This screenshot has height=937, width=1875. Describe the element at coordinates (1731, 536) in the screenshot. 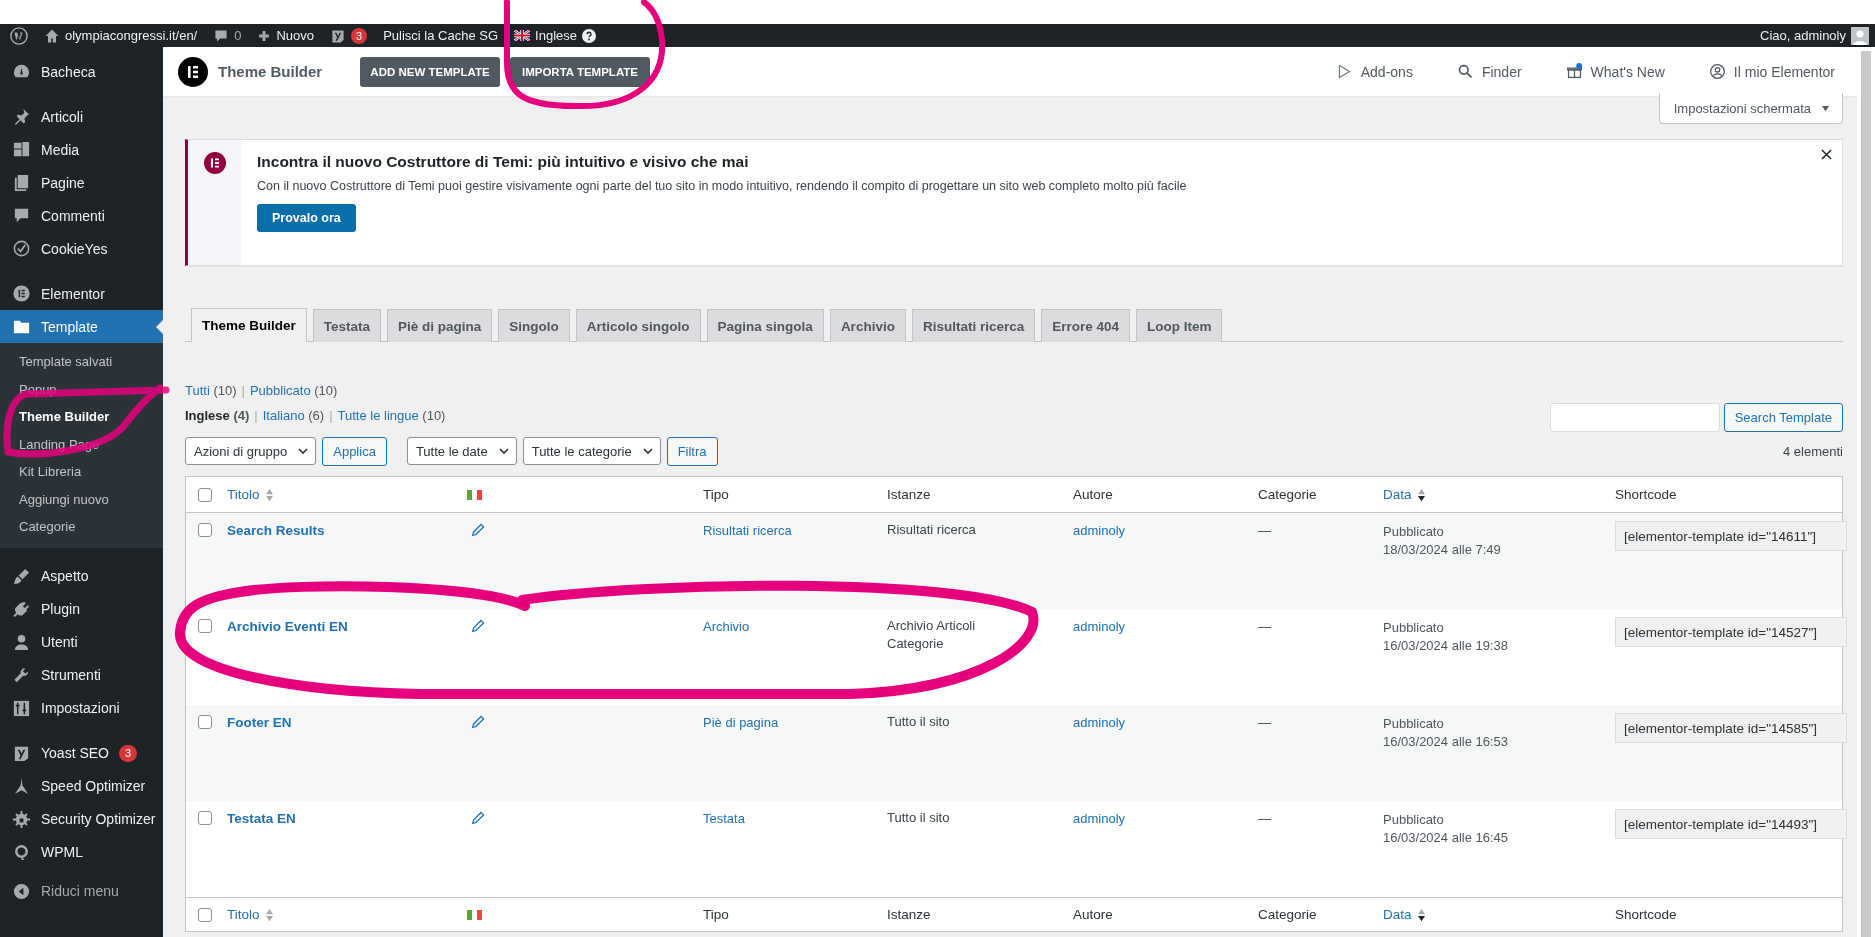

I see `shortcode-field: [elementor-template id="14611"]` at that location.